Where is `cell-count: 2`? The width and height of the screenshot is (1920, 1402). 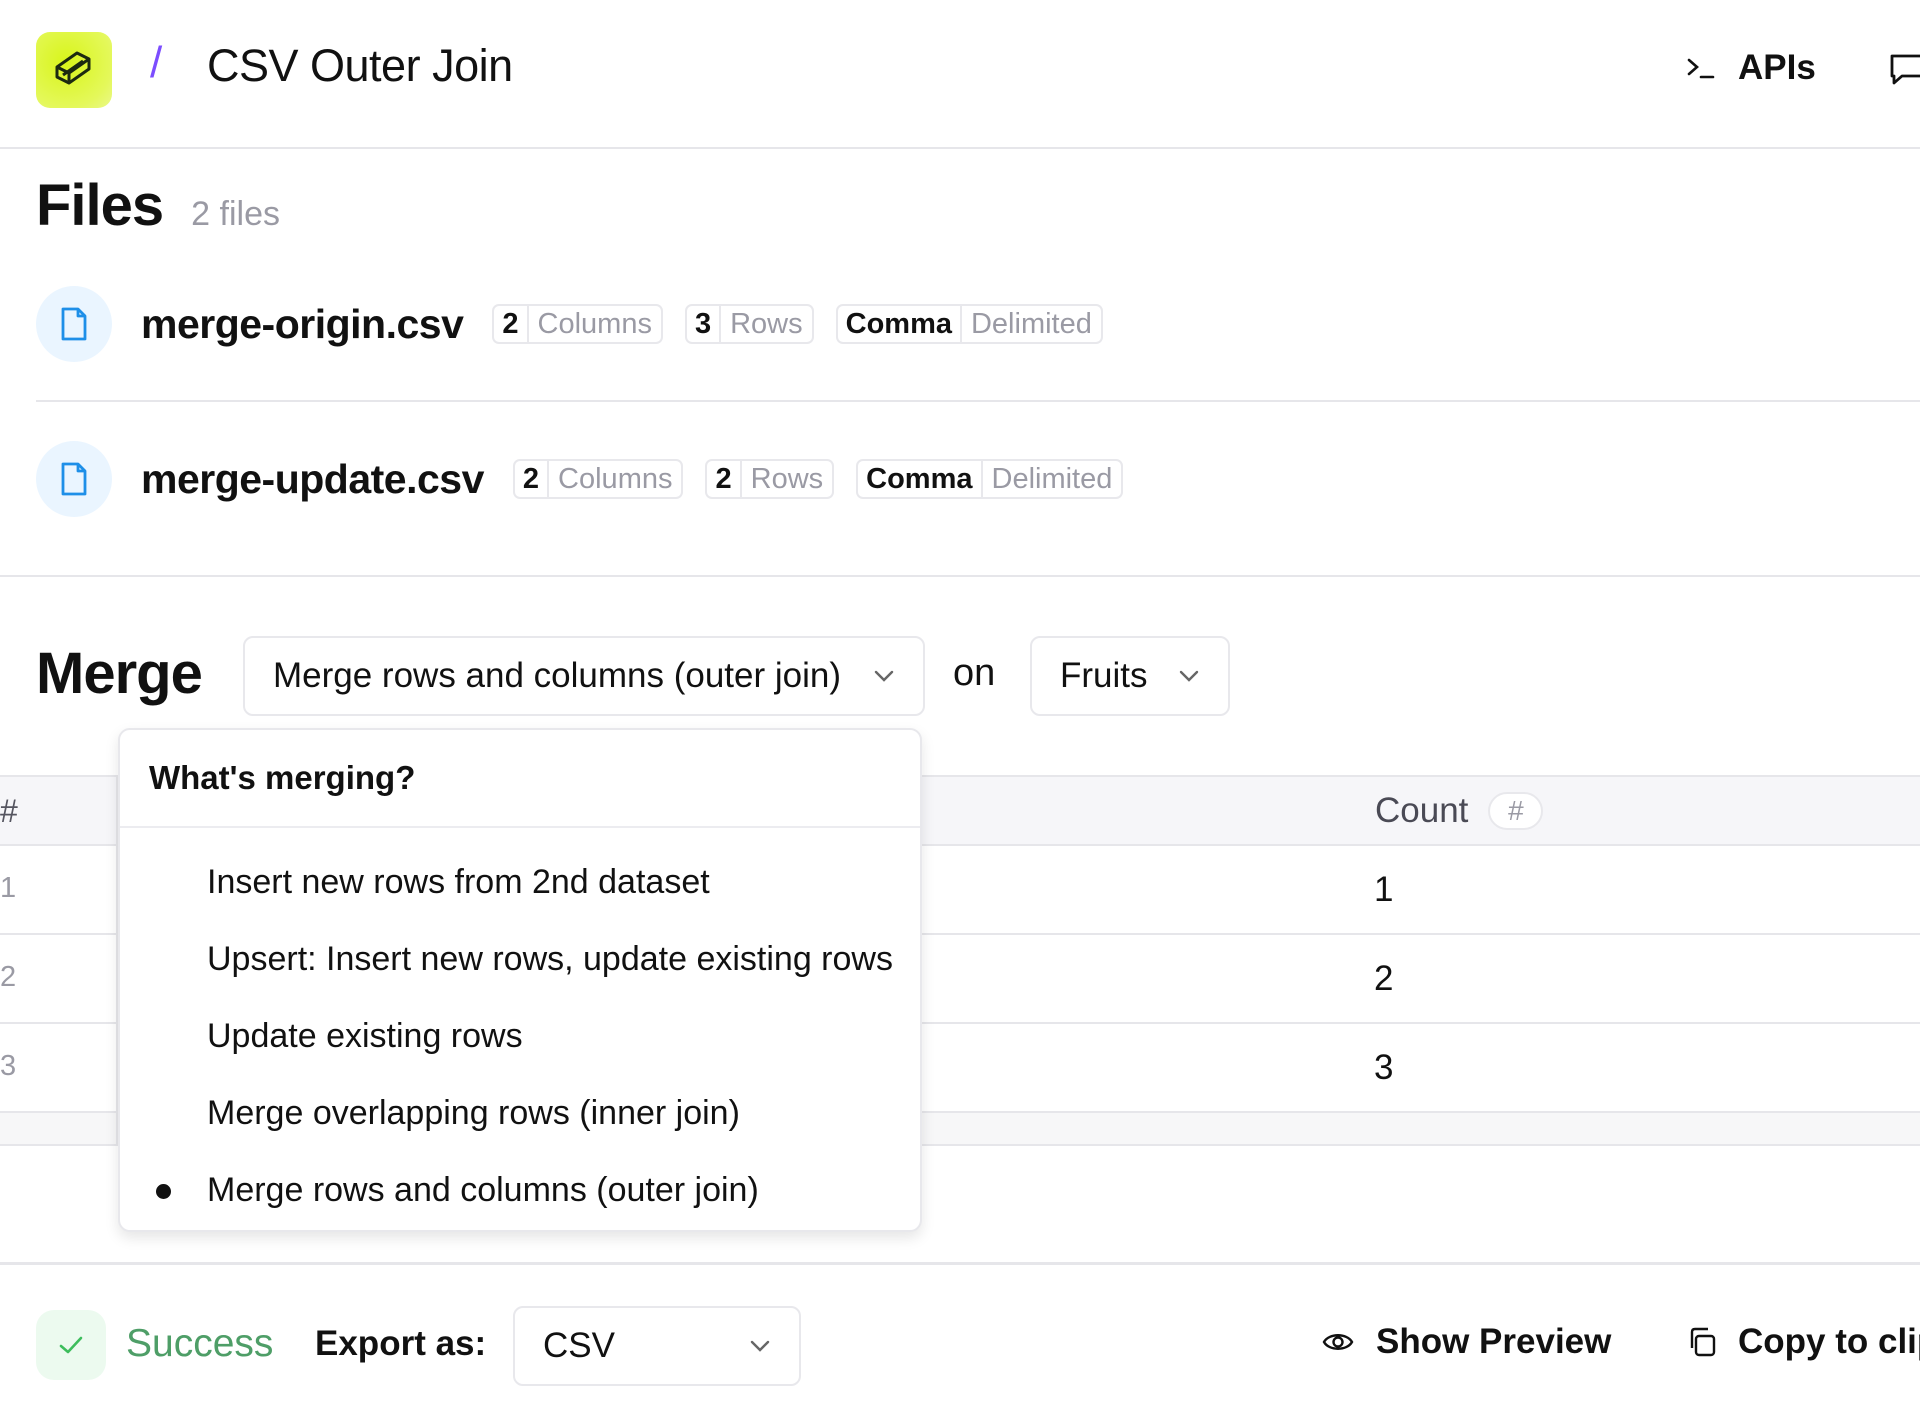 cell-count: 2 is located at coordinates (1384, 978).